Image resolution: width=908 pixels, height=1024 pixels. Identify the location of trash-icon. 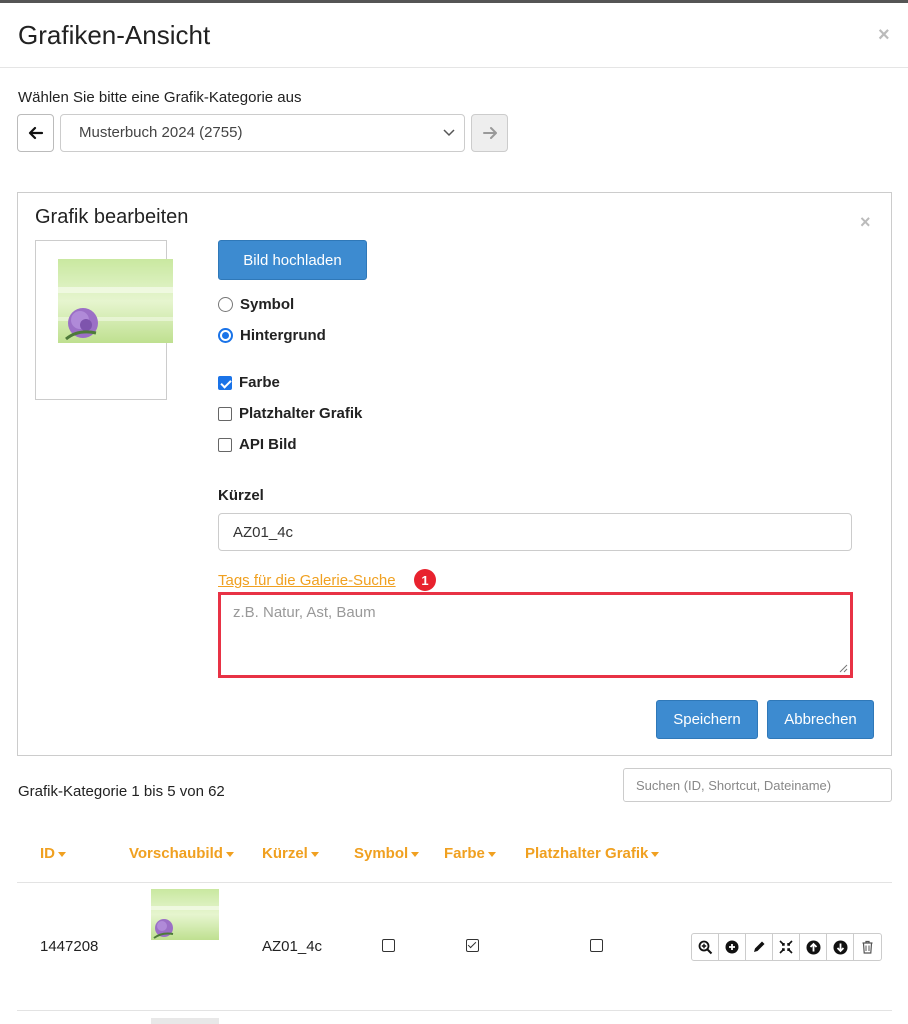
(867, 947).